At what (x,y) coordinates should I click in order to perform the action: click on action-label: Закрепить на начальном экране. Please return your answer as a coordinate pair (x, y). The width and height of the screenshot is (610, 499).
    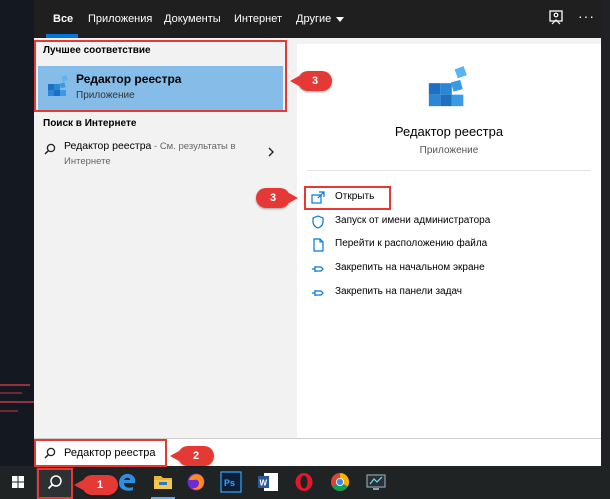
    Looking at the image, I should click on (410, 267).